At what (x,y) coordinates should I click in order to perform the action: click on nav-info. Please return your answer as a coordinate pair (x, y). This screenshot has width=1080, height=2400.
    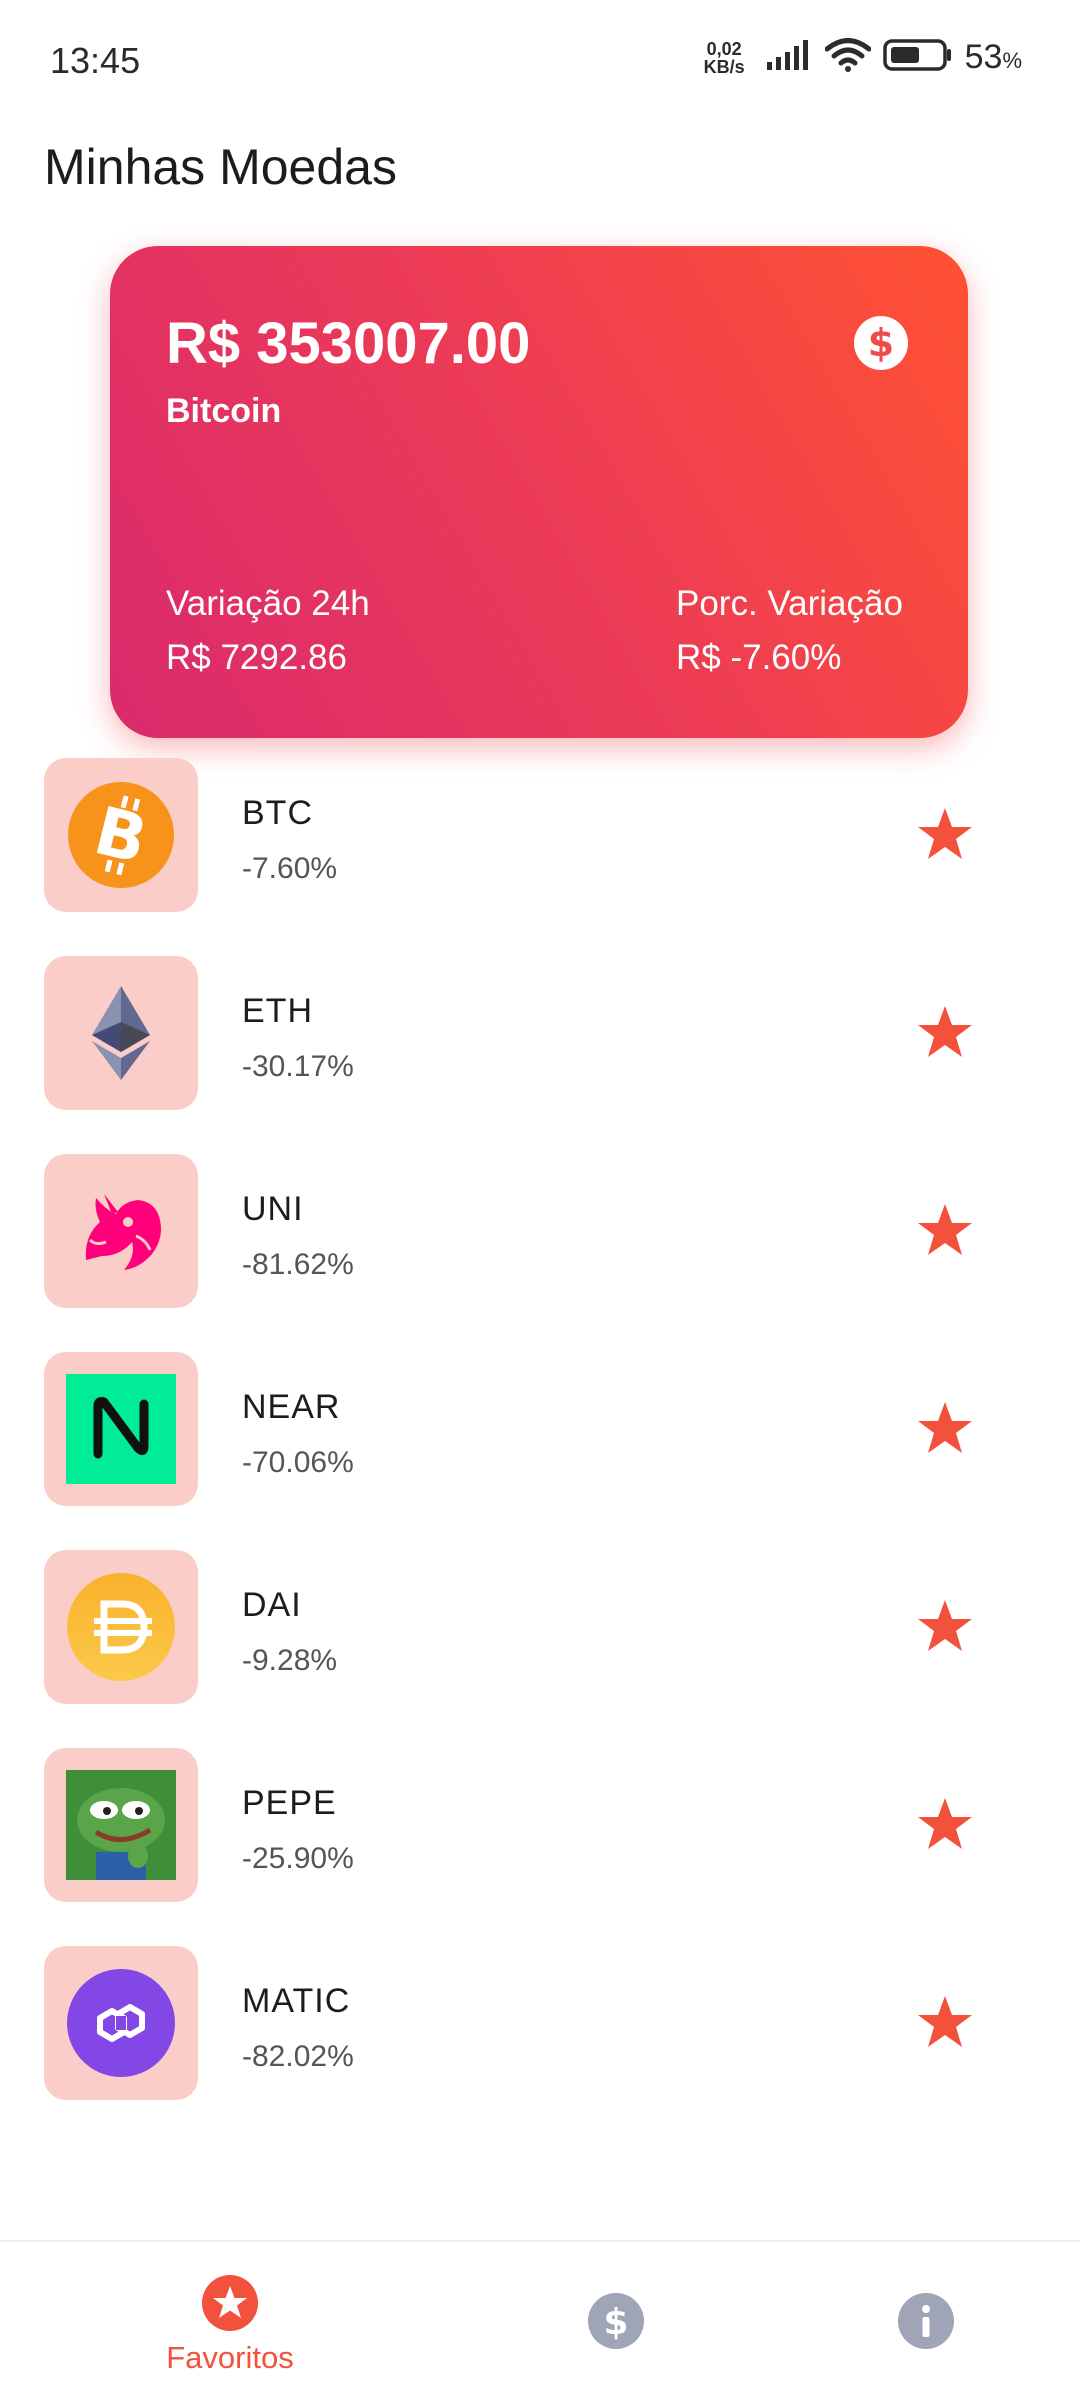
    Looking at the image, I should click on (926, 2321).